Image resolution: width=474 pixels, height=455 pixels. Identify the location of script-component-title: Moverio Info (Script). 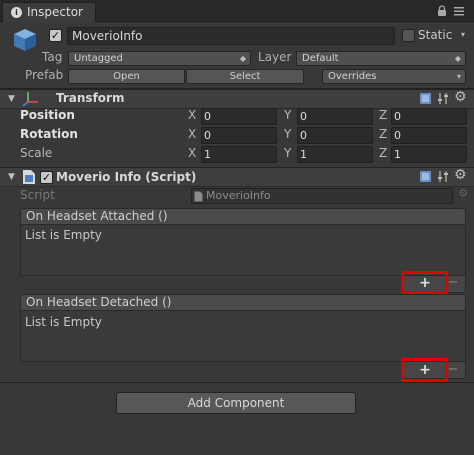
(126, 177).